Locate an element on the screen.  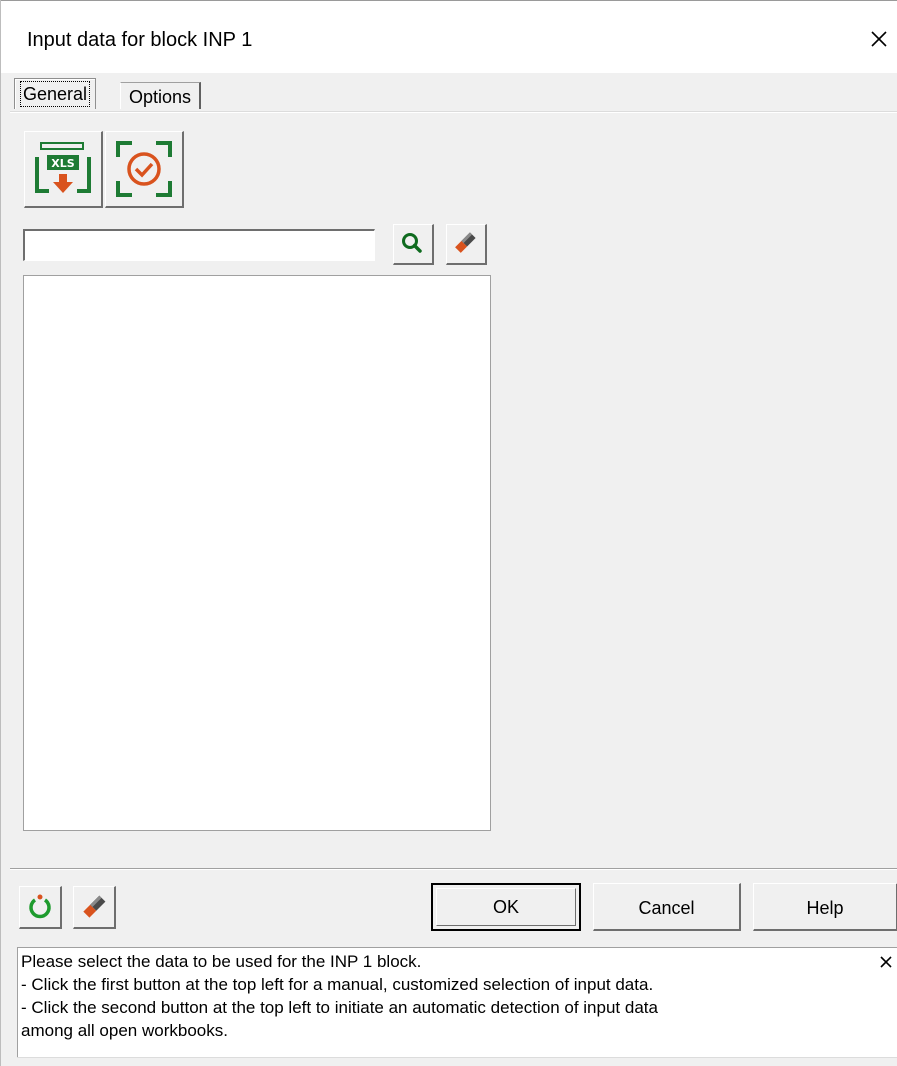
search-icon is located at coordinates (412, 243).